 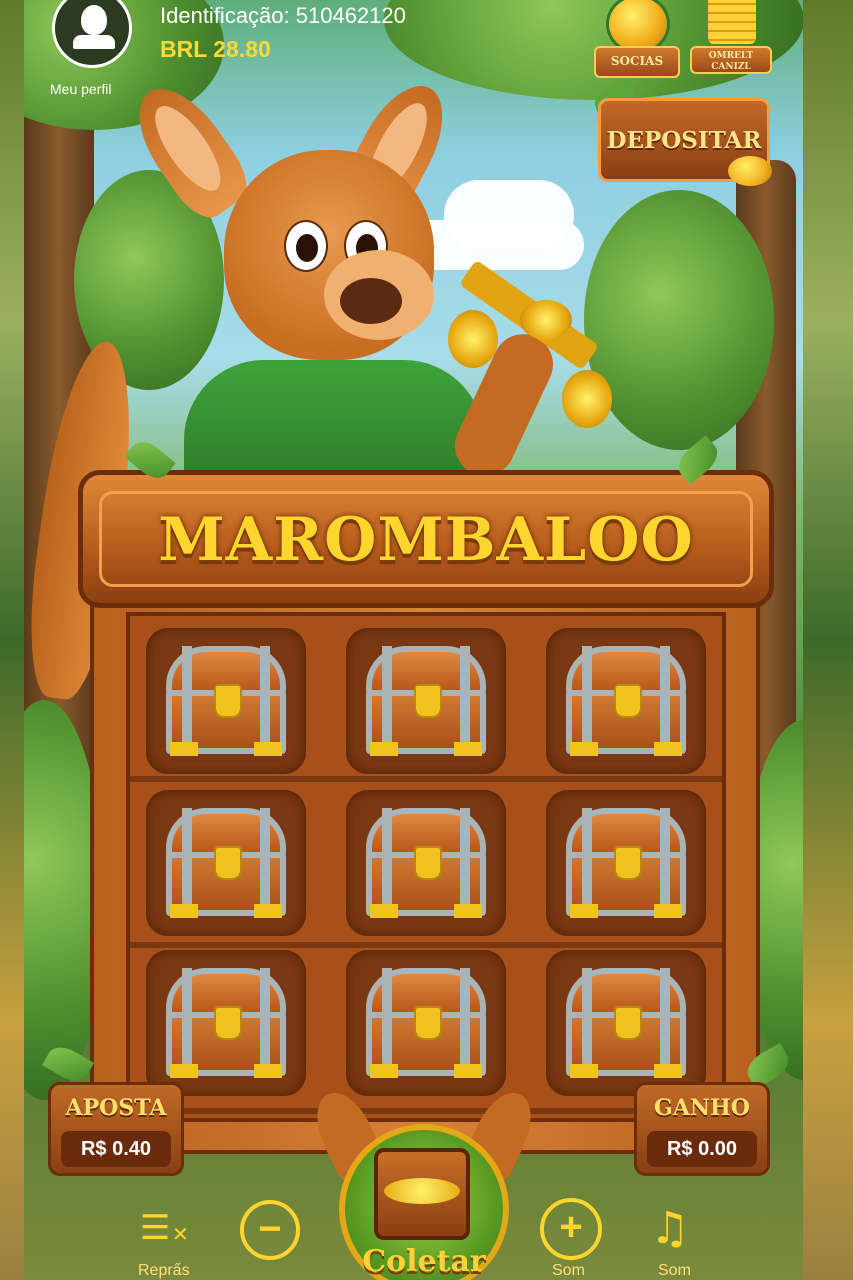 What do you see at coordinates (94, 20) in the screenshot?
I see `user-silhouette-icon` at bounding box center [94, 20].